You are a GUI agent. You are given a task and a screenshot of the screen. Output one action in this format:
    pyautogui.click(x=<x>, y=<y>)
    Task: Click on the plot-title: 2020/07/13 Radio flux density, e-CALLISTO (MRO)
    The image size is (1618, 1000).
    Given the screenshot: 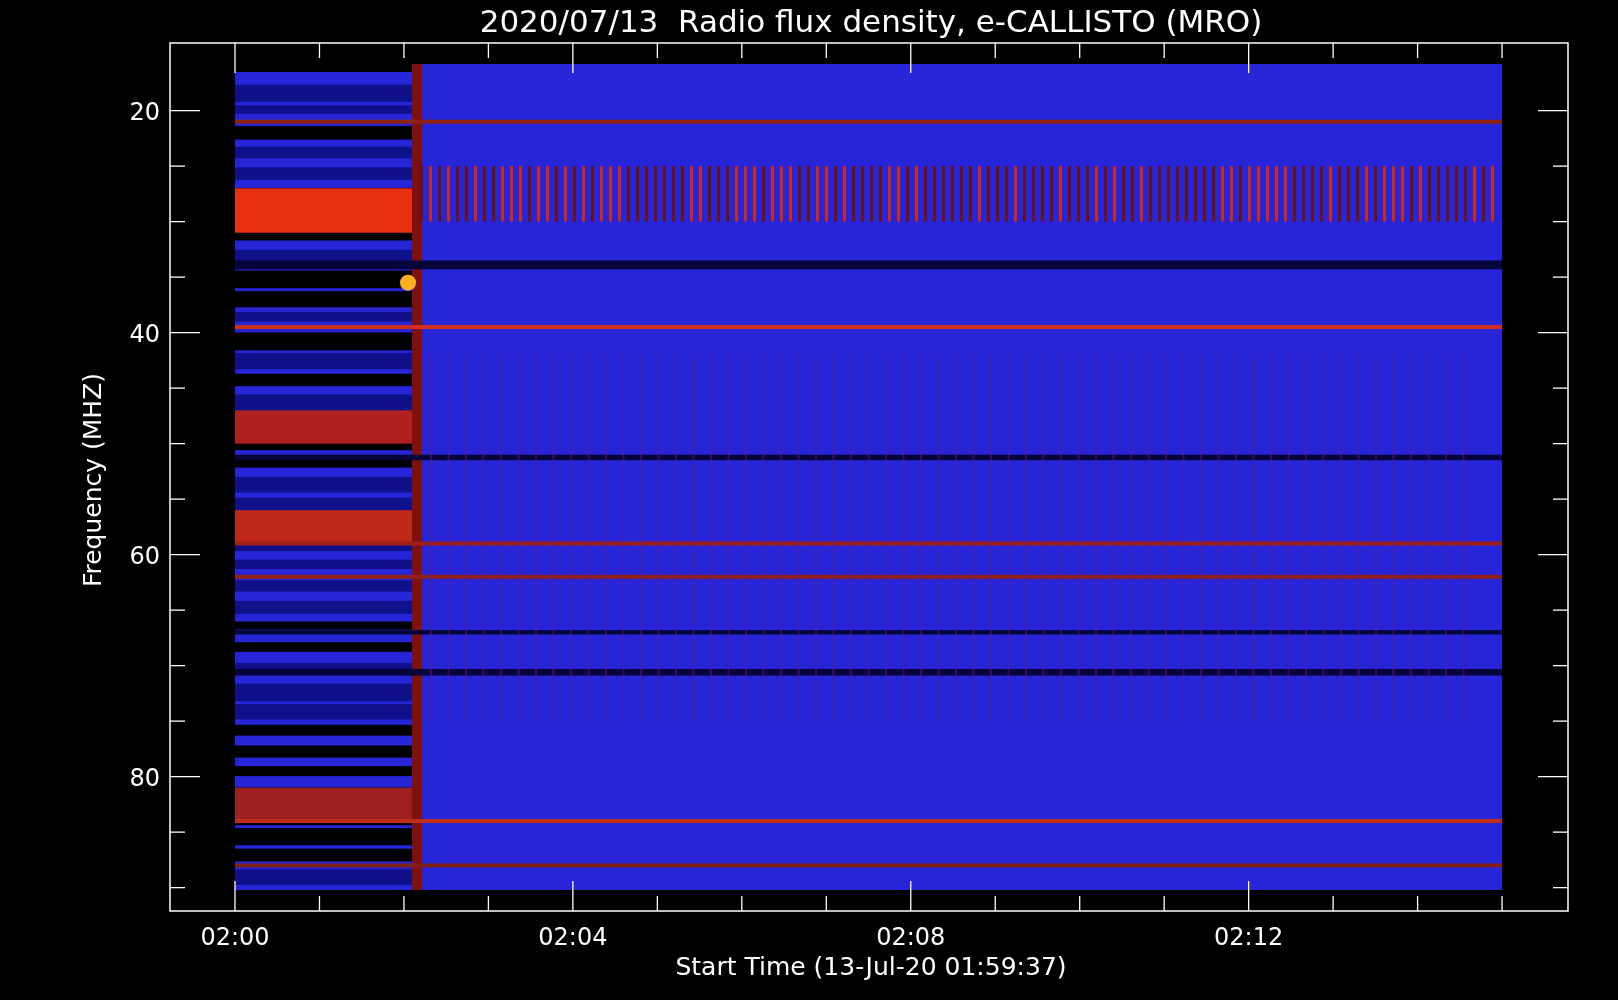 What is the action you would take?
    pyautogui.click(x=871, y=21)
    